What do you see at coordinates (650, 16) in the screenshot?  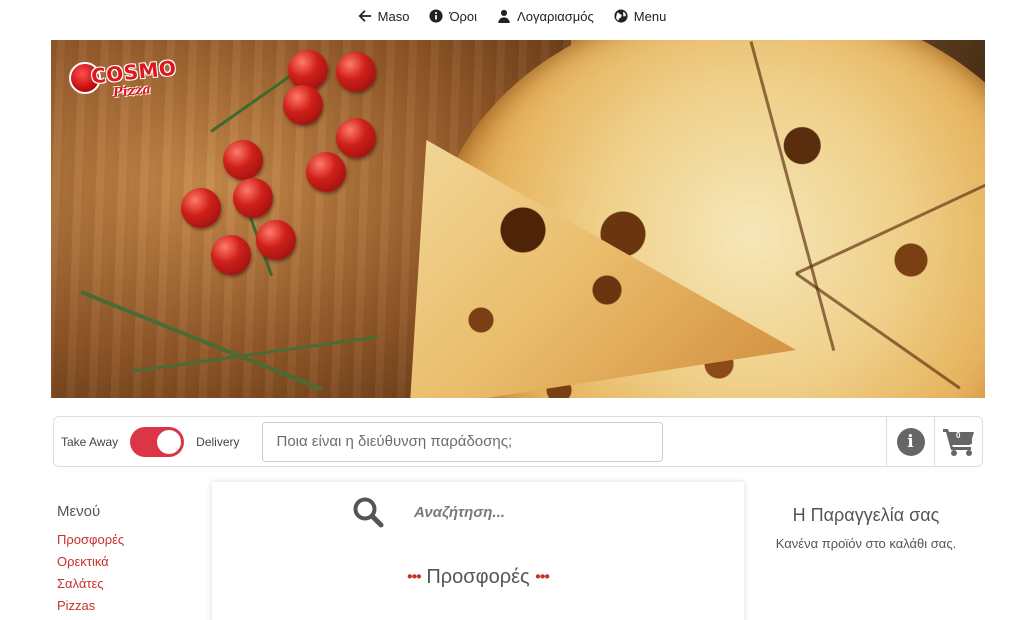 I see `nav-menu-label: Menu` at bounding box center [650, 16].